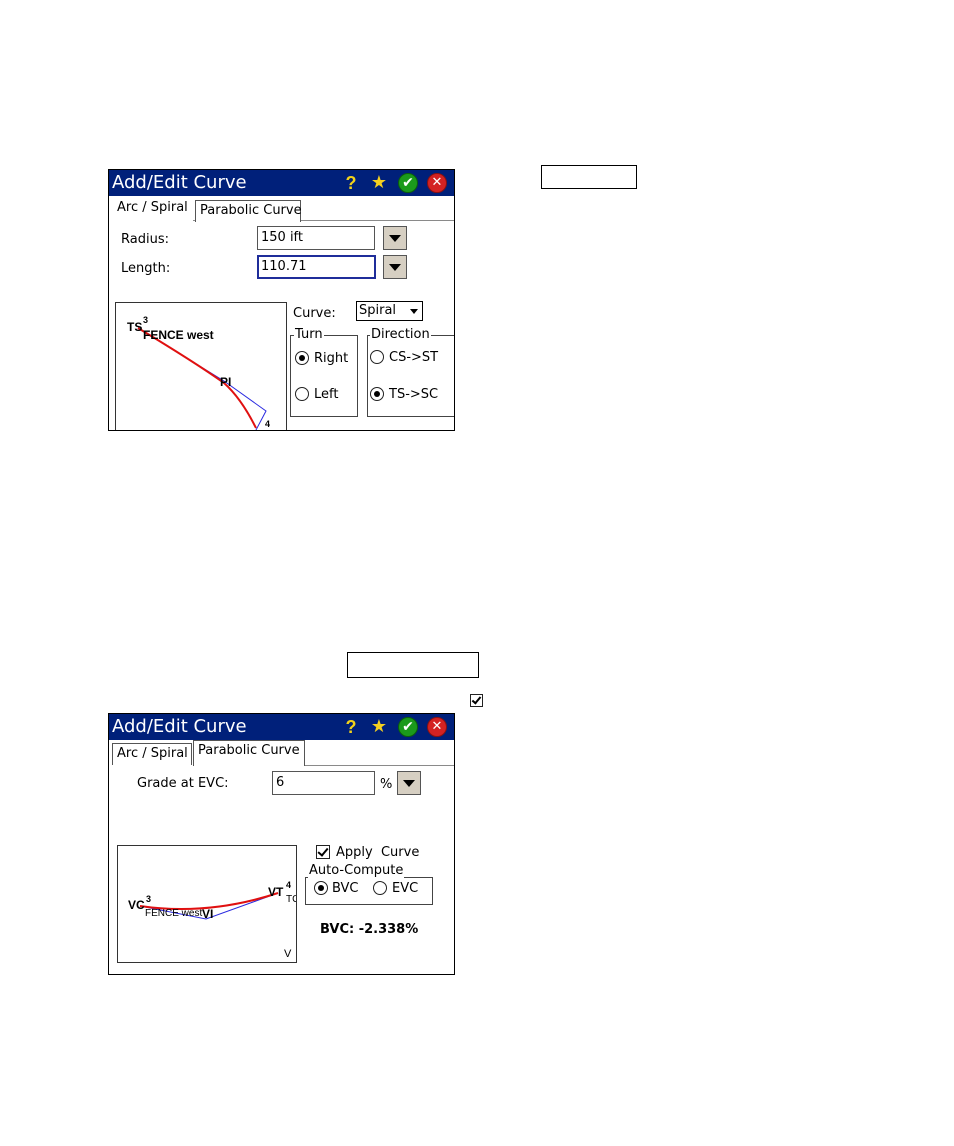  I want to click on vc-point-label: VC, so click(136, 905).